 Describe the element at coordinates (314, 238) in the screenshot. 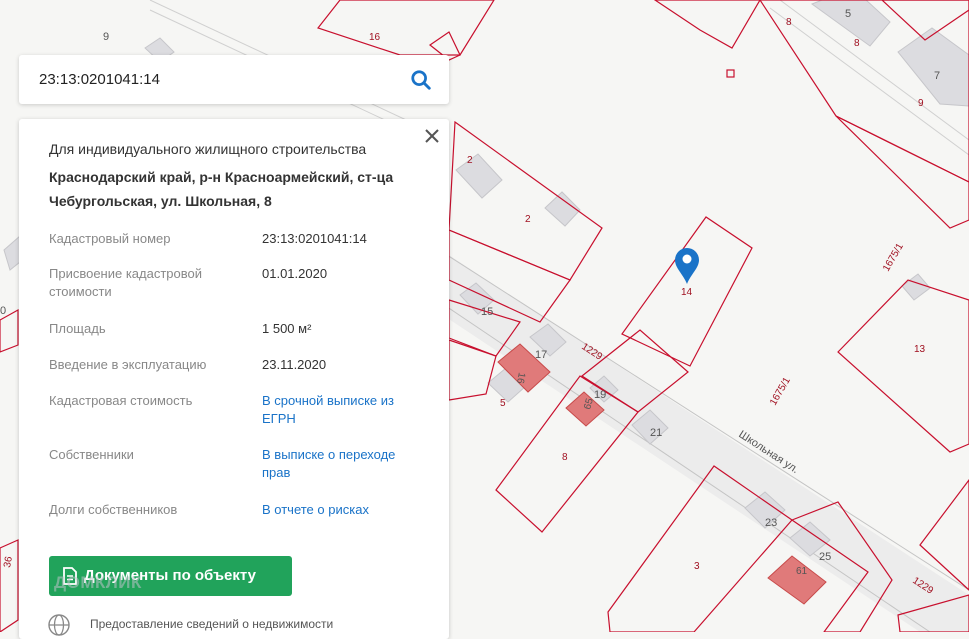

I see `row-value: 23:13:0201041:14` at that location.